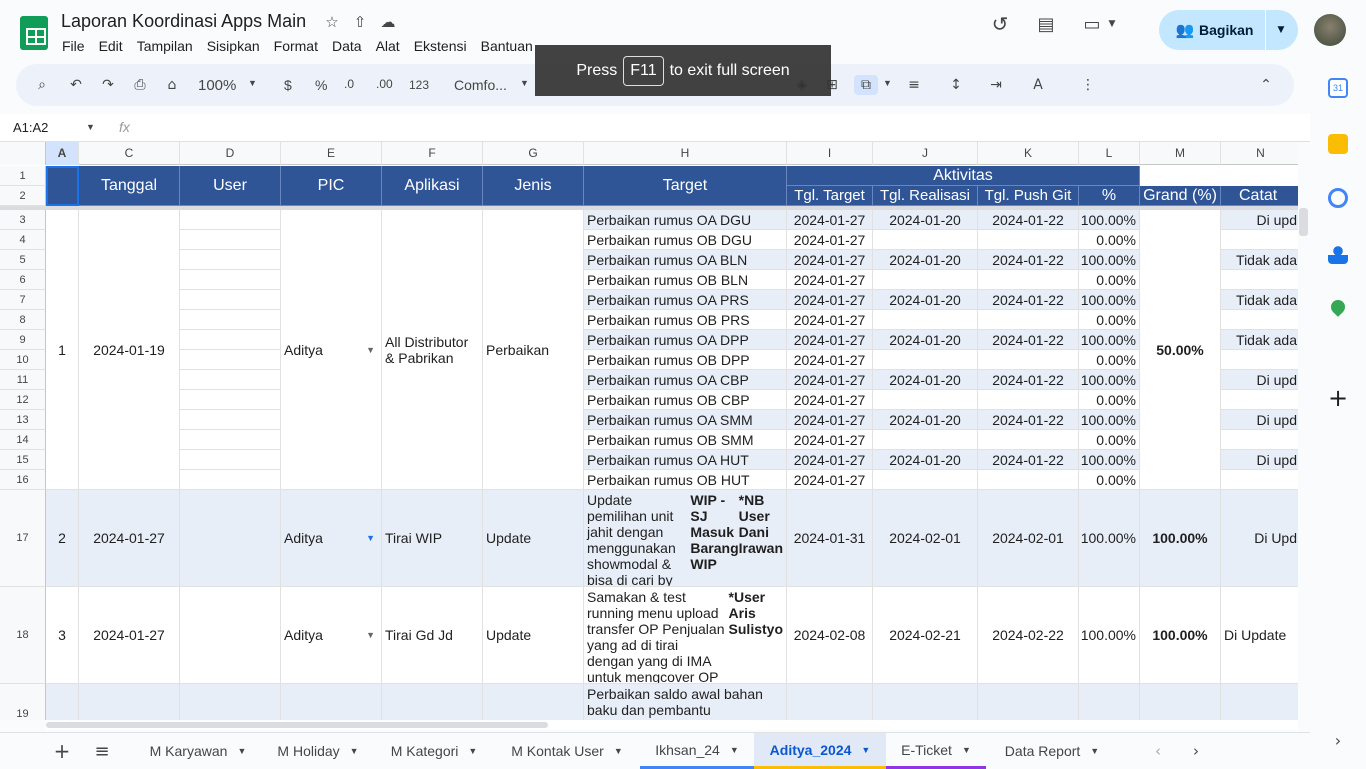  I want to click on row-header: 4, so click(23, 240).